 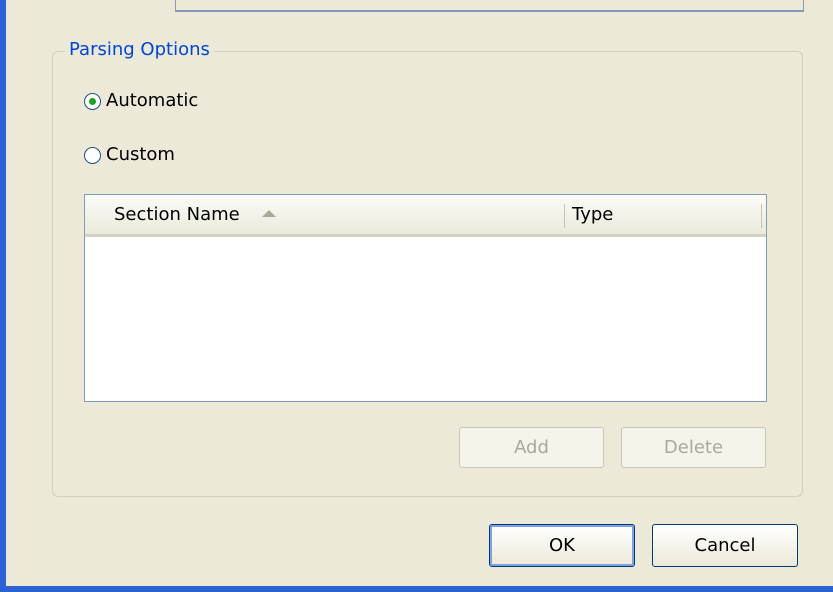 I want to click on sort-ascending-icon, so click(x=268, y=213).